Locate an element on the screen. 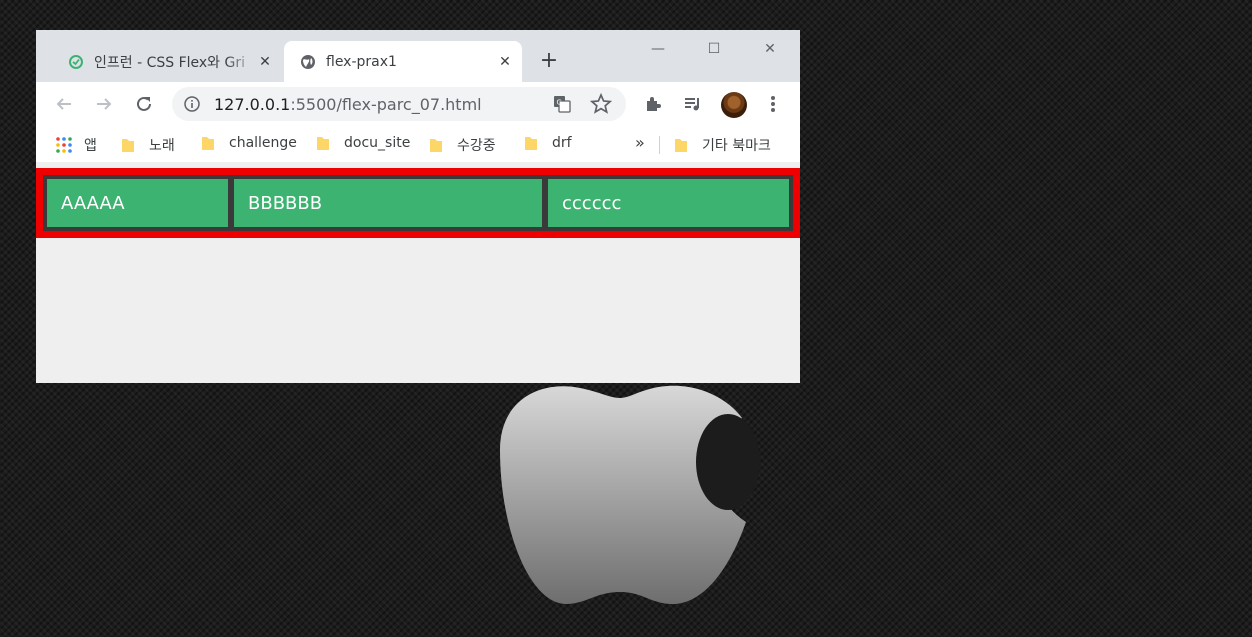 This screenshot has width=1252, height=637. bookmark-folder: 수강중 is located at coordinates (462, 145).